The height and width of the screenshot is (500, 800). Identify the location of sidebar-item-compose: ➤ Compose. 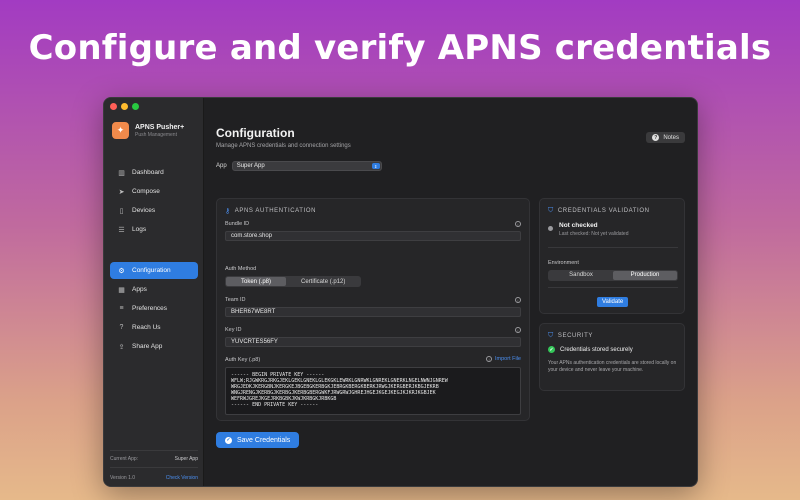
(154, 191).